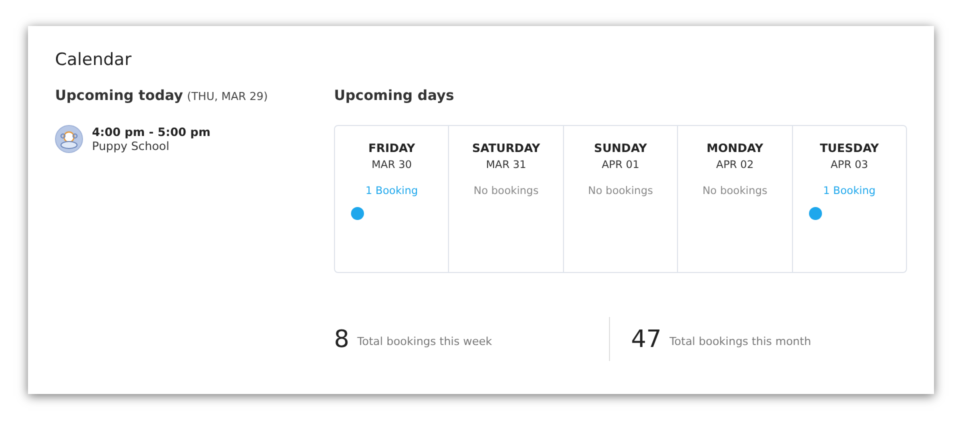 This screenshot has width=962, height=425. What do you see at coordinates (621, 165) in the screenshot?
I see `day-date: APR 01` at bounding box center [621, 165].